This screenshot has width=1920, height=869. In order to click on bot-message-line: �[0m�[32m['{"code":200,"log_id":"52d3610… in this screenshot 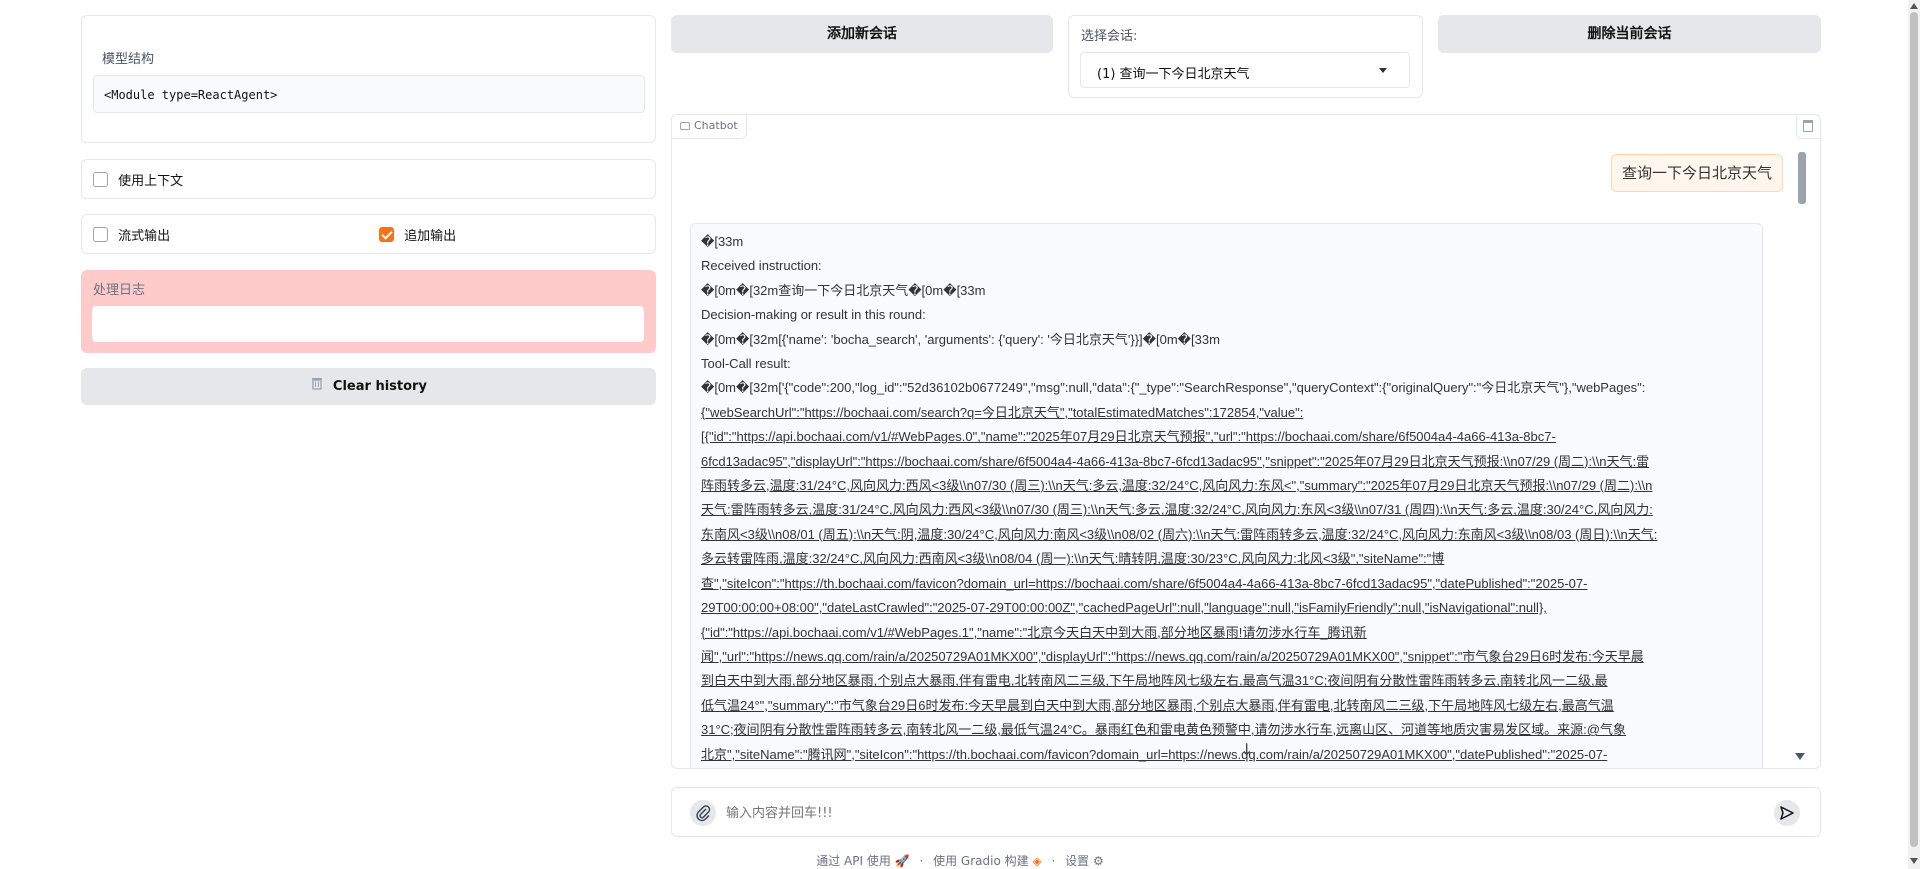, I will do `click(1173, 388)`.